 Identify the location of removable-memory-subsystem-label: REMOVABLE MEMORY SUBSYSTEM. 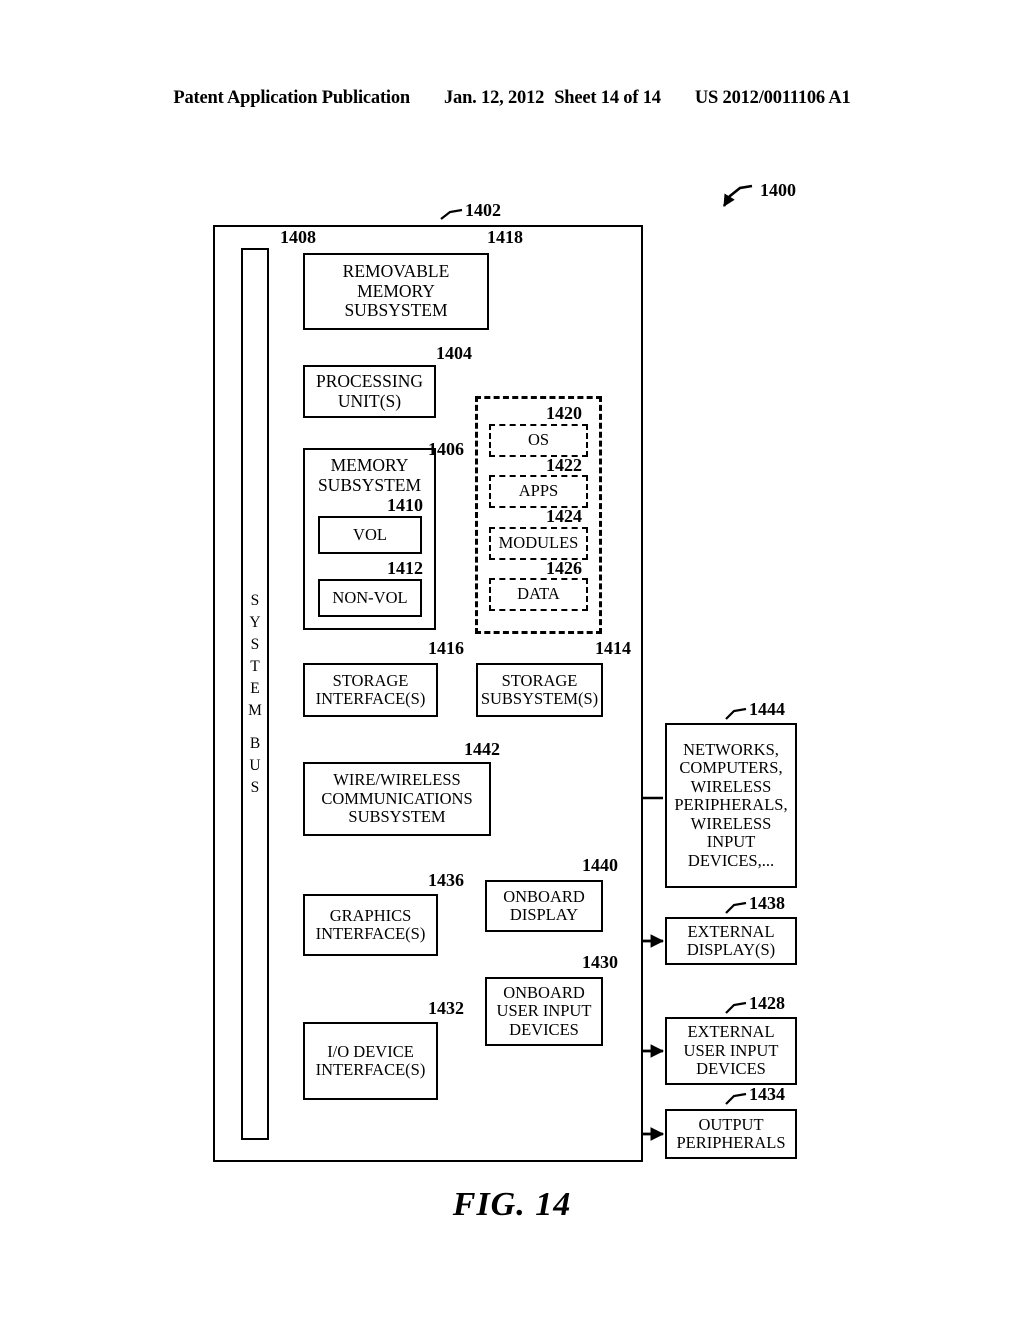
(396, 291).